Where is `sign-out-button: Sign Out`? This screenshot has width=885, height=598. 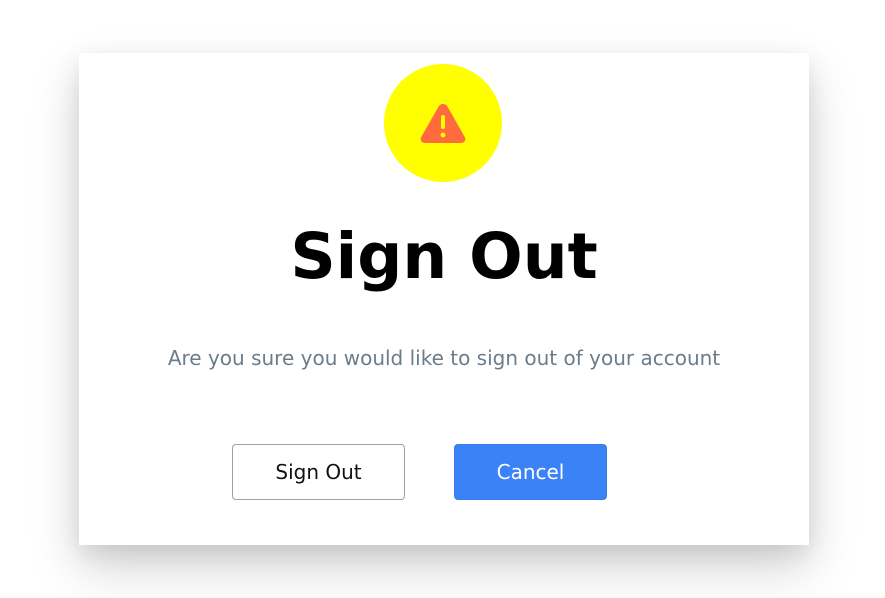 sign-out-button: Sign Out is located at coordinates (318, 472).